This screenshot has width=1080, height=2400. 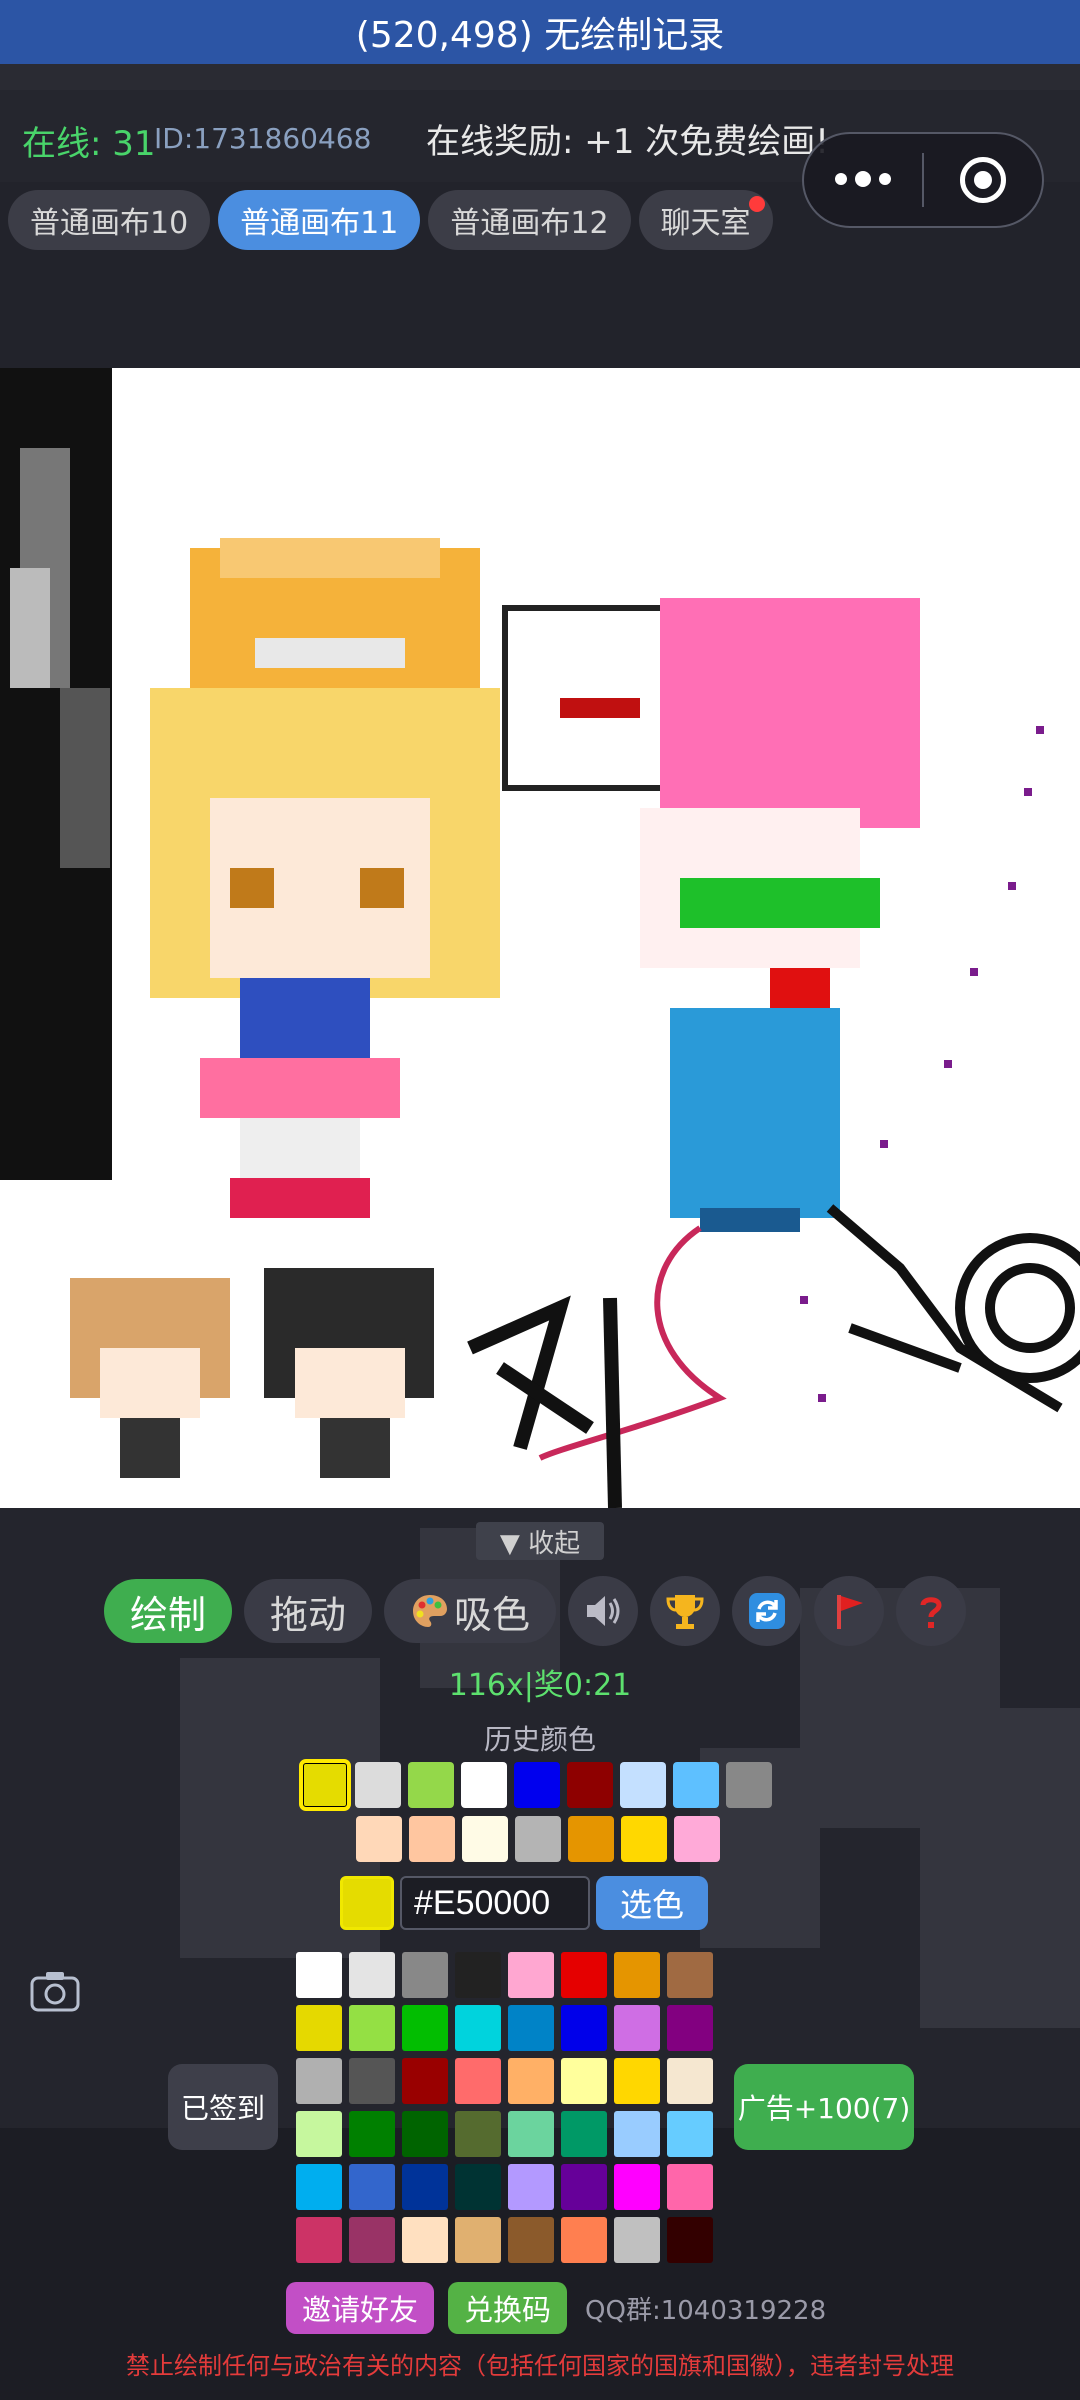 I want to click on invite-friends-button: 邀请好友, so click(x=360, y=2308).